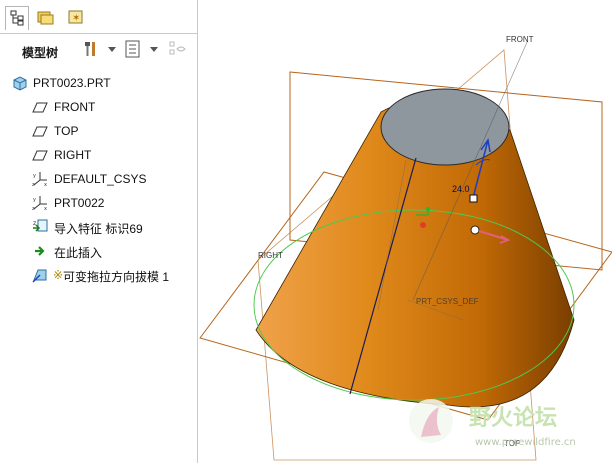 The width and height of the screenshot is (612, 468). I want to click on model-tree-tab-icon, so click(17, 18).